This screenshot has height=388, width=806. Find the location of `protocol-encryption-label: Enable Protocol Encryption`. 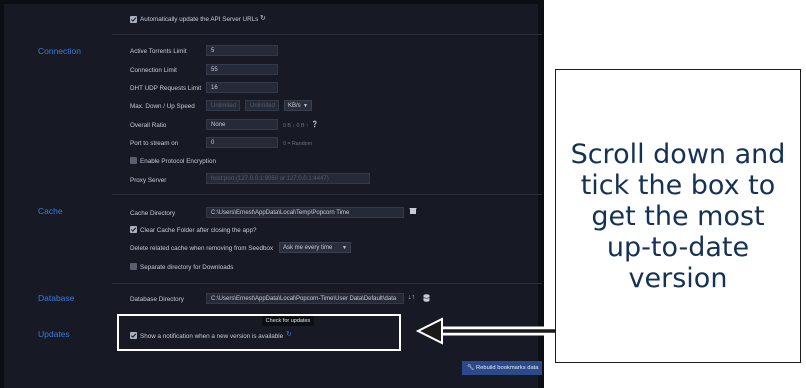

protocol-encryption-label: Enable Protocol Encryption is located at coordinates (178, 161).